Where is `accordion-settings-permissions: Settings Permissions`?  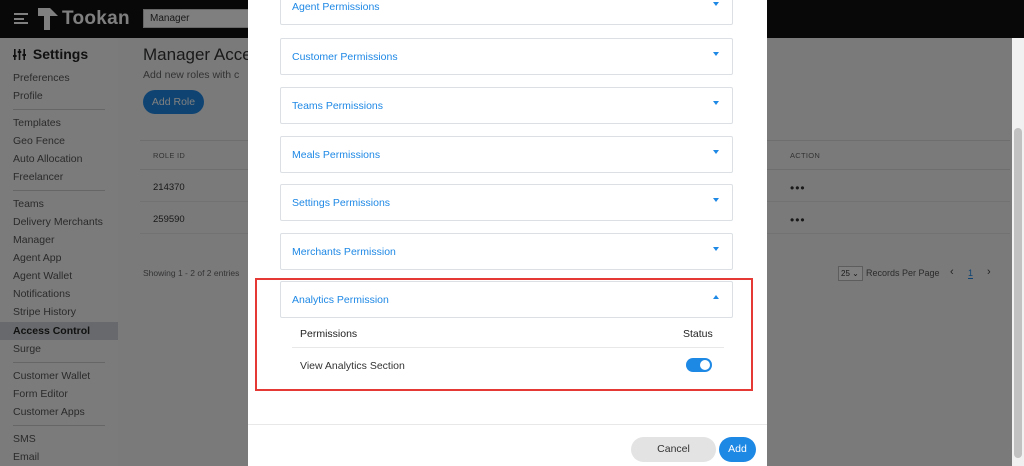
accordion-settings-permissions: Settings Permissions is located at coordinates (506, 202).